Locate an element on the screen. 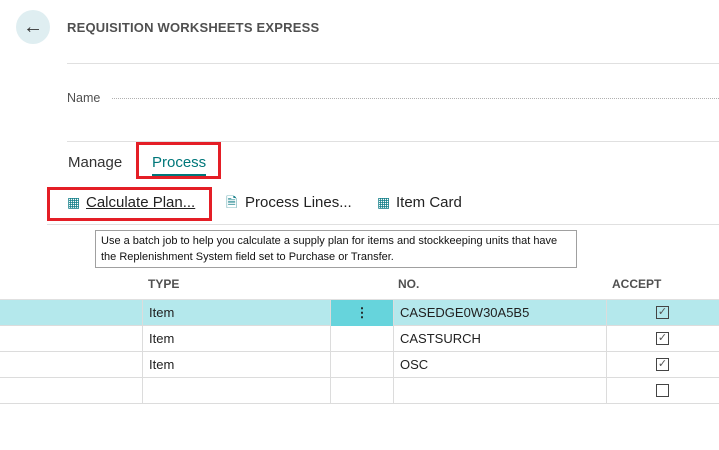  page-title: REQUISITION WORKSHEETS EXPRESS is located at coordinates (193, 27).